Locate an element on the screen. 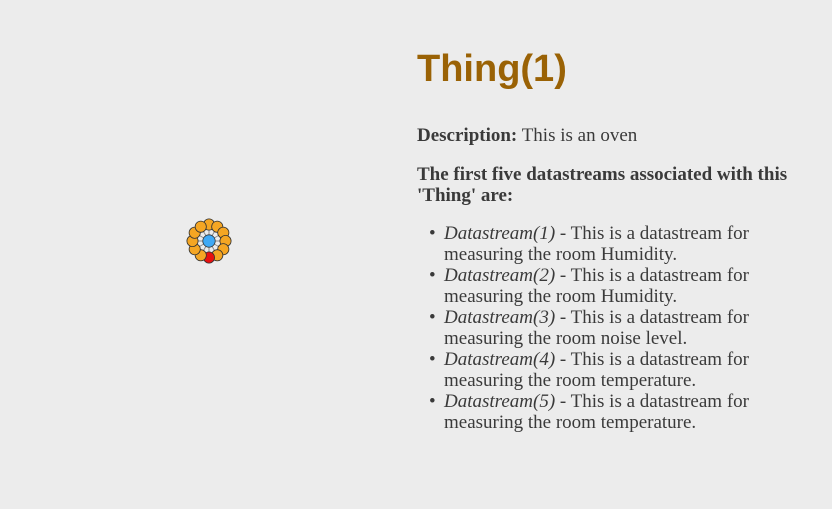 This screenshot has width=832, height=509. datastream-node is located at coordinates (200, 226).